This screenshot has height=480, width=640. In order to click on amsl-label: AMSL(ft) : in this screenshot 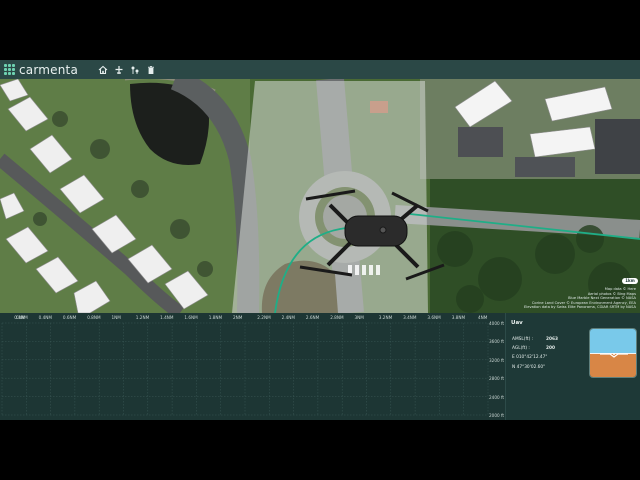, I will do `click(523, 339)`.